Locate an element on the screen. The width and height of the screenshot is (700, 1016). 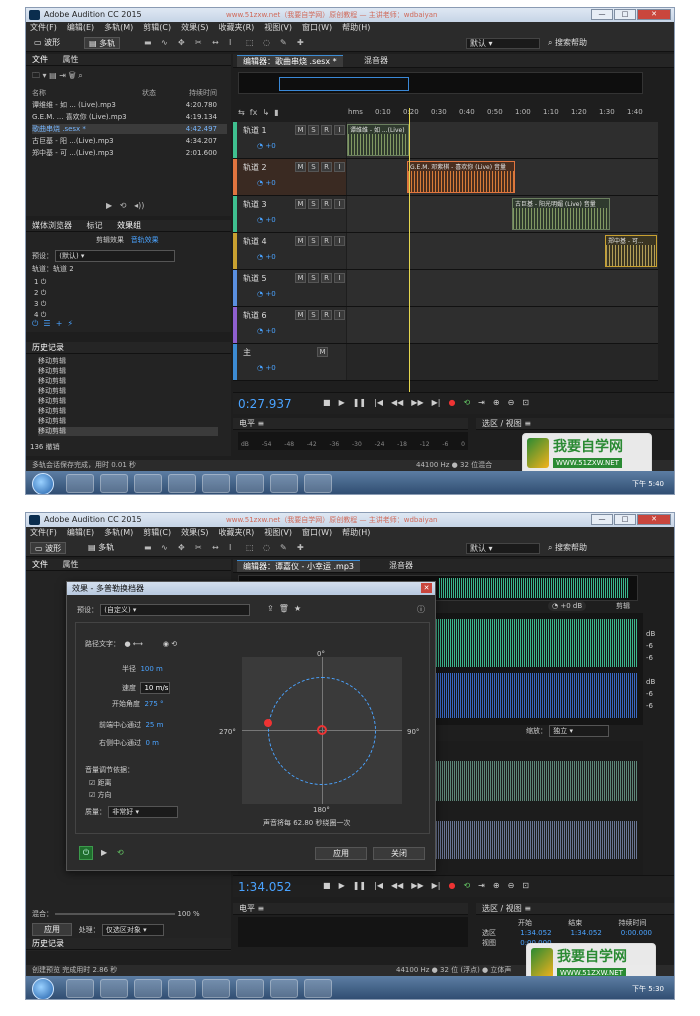
audio-clip: 谭维维 - 如 ...(Live) is located at coordinates (378, 140).